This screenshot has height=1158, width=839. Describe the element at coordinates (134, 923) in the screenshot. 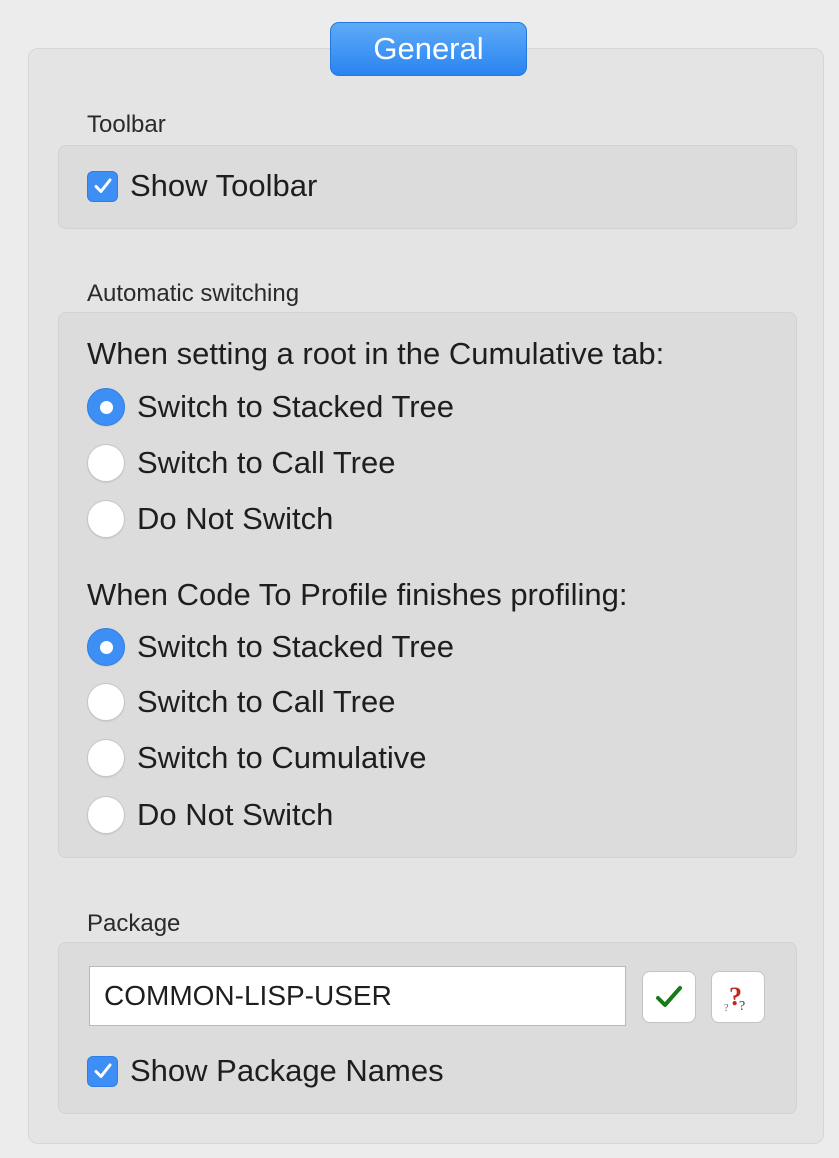

I see `package-section-label: Package` at that location.